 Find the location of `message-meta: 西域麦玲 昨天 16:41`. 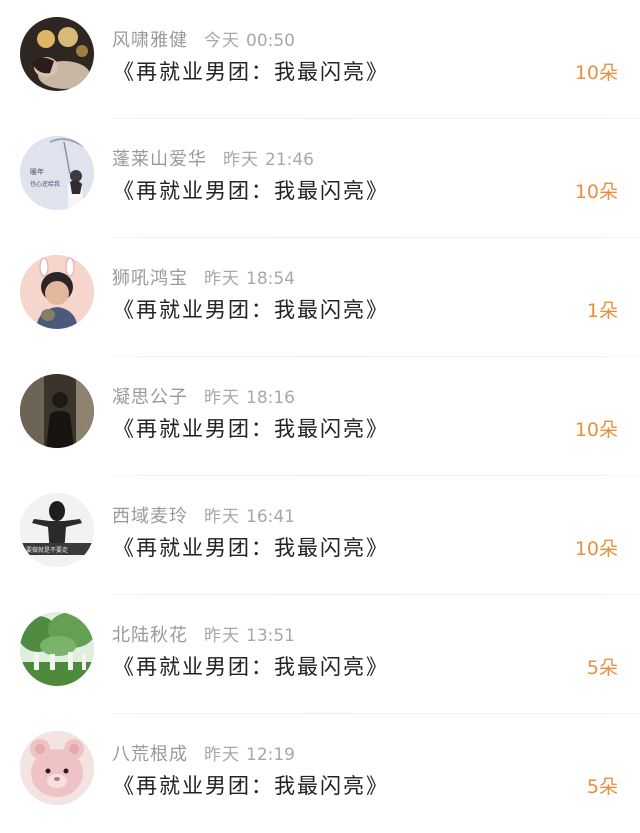

message-meta: 西域麦玲 昨天 16:41 is located at coordinates (203, 514).